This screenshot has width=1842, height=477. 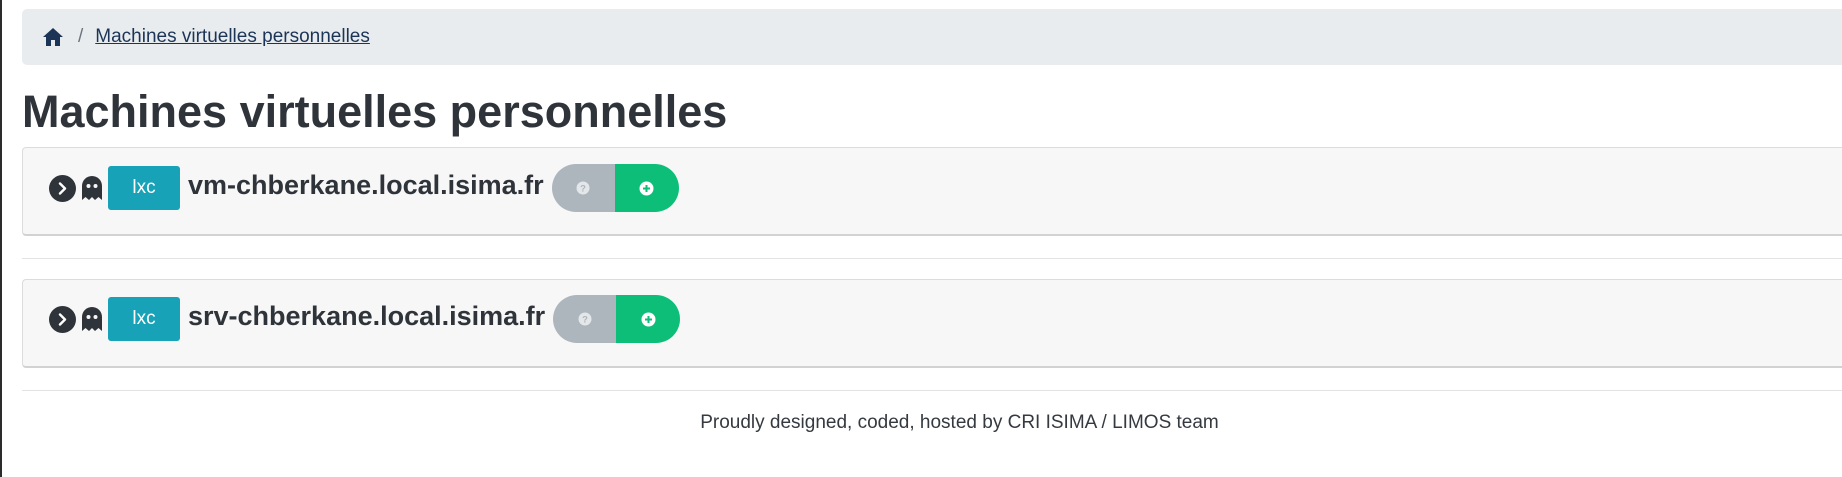 What do you see at coordinates (232, 37) in the screenshot?
I see `breadcrumb-link-current: Machines virtuelles personnelles` at bounding box center [232, 37].